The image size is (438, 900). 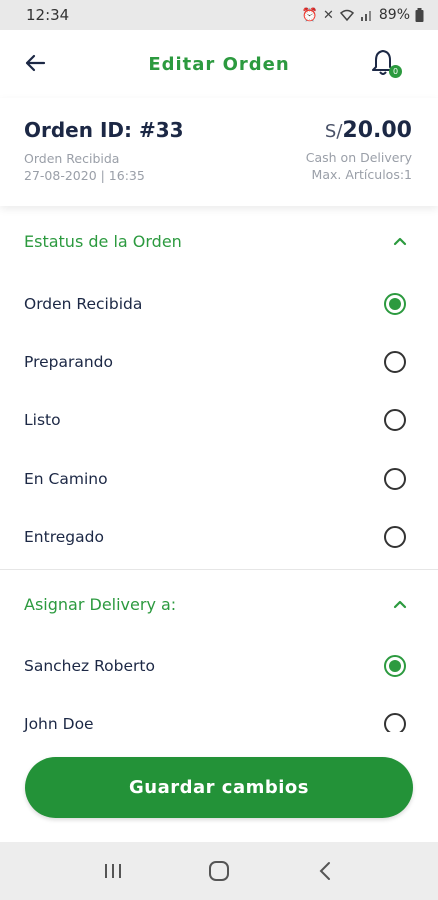 I want to click on signal-icon, so click(x=365, y=16).